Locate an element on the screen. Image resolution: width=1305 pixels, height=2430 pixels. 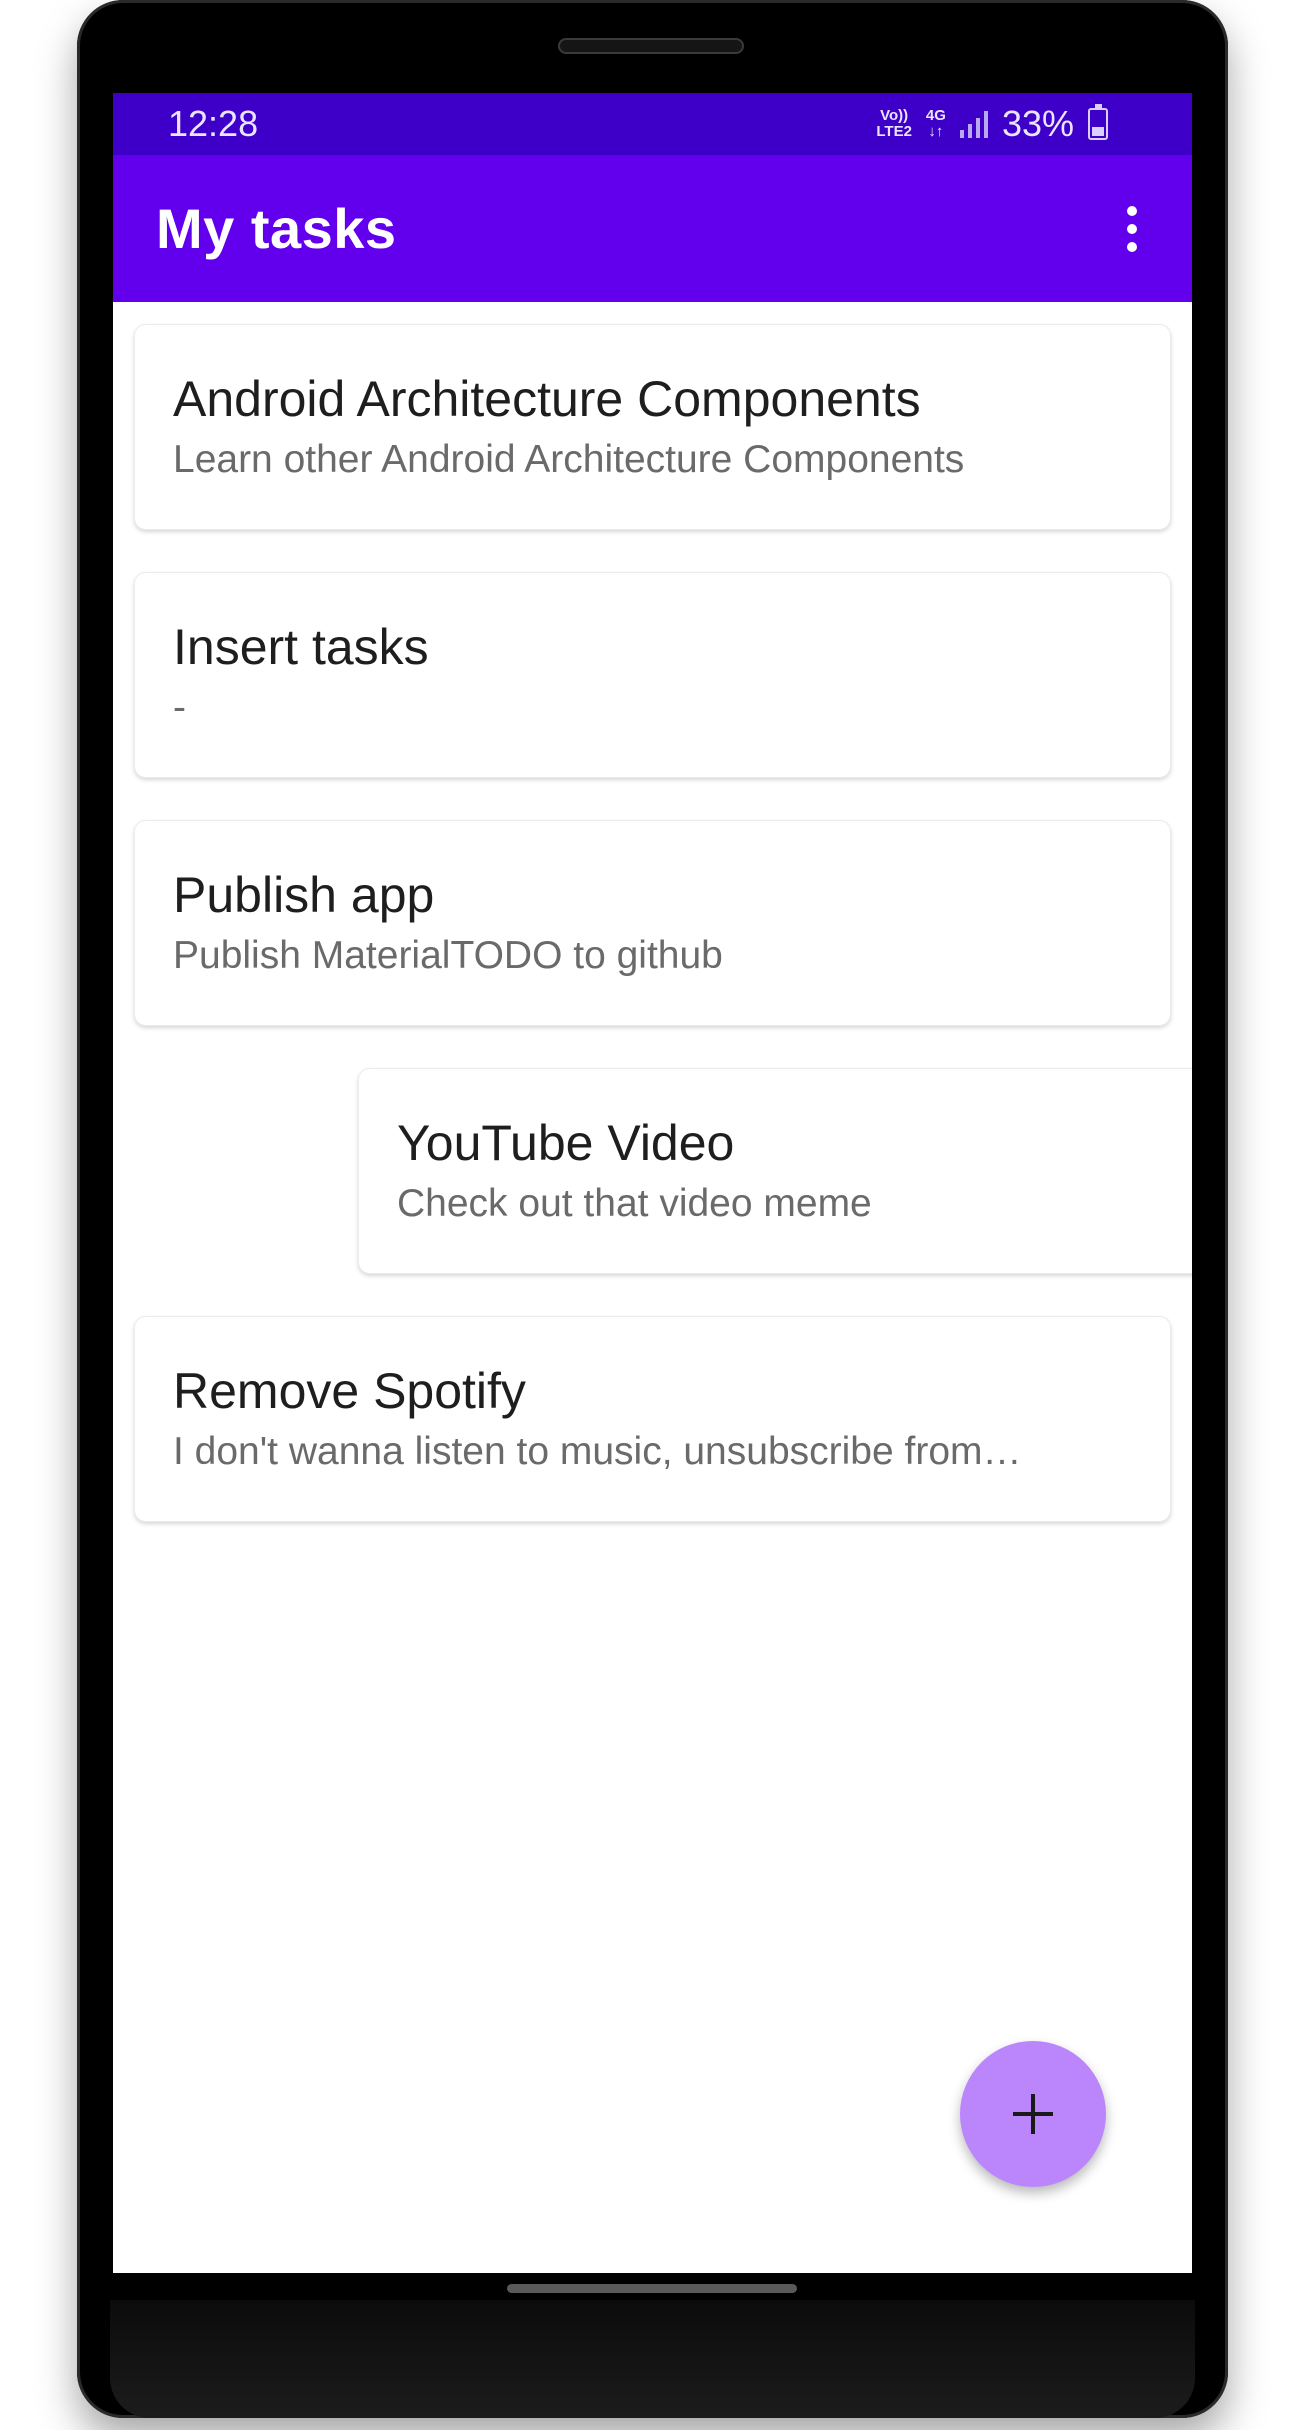
data-arrows-icon: ↓↑ is located at coordinates (936, 131).